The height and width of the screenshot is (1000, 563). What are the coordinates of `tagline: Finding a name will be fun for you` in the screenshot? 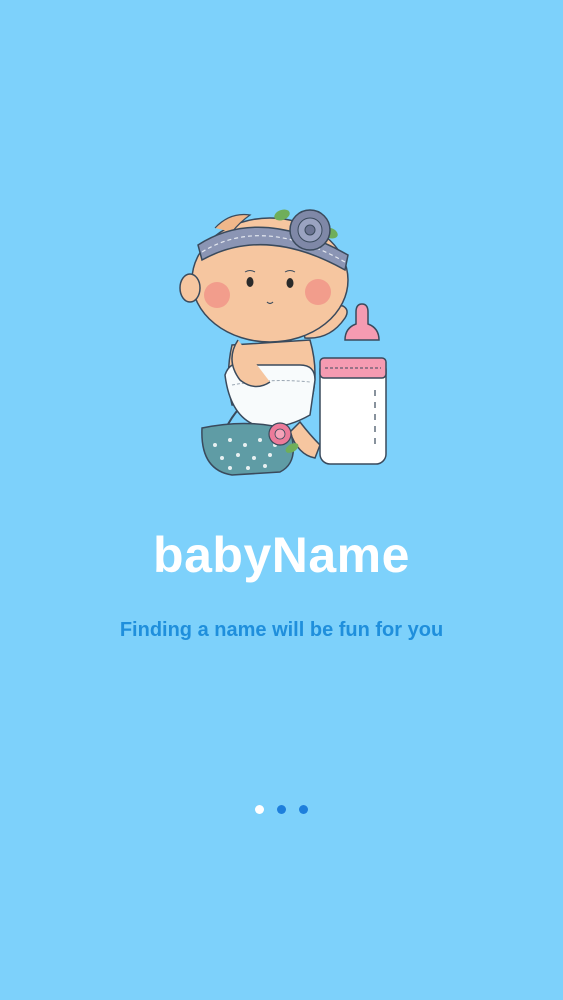 It's located at (281, 630).